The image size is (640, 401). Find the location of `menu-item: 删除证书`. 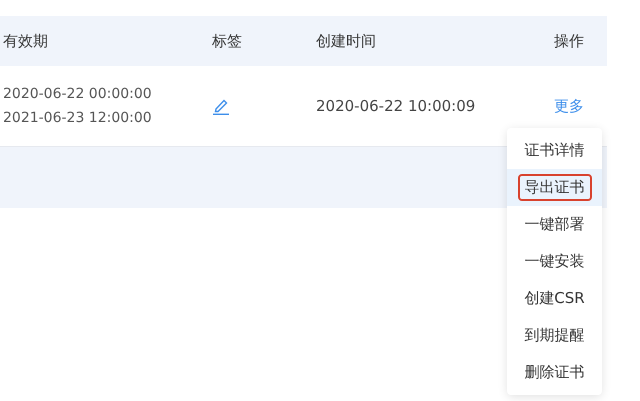

menu-item: 删除证书 is located at coordinates (554, 372).